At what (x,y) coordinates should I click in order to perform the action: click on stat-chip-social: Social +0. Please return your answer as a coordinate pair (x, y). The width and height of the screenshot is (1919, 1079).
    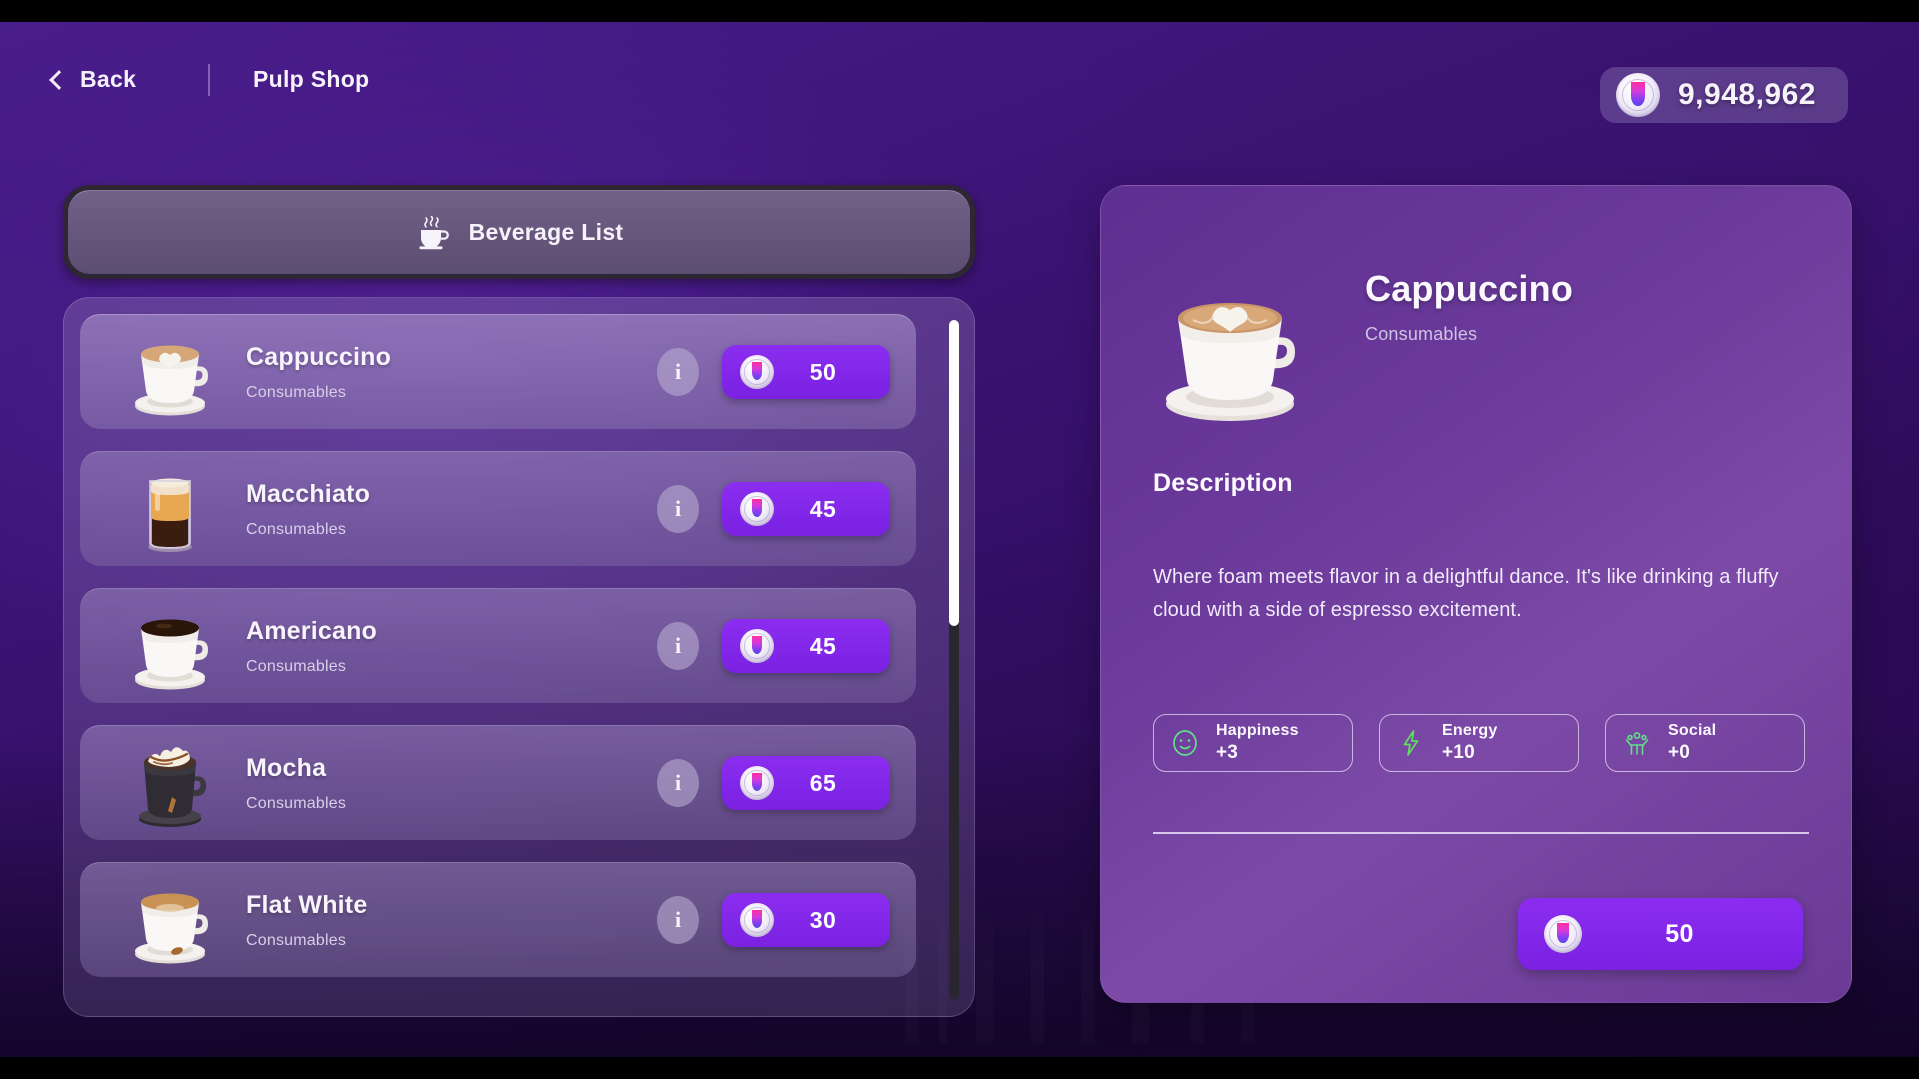
    Looking at the image, I should click on (1705, 743).